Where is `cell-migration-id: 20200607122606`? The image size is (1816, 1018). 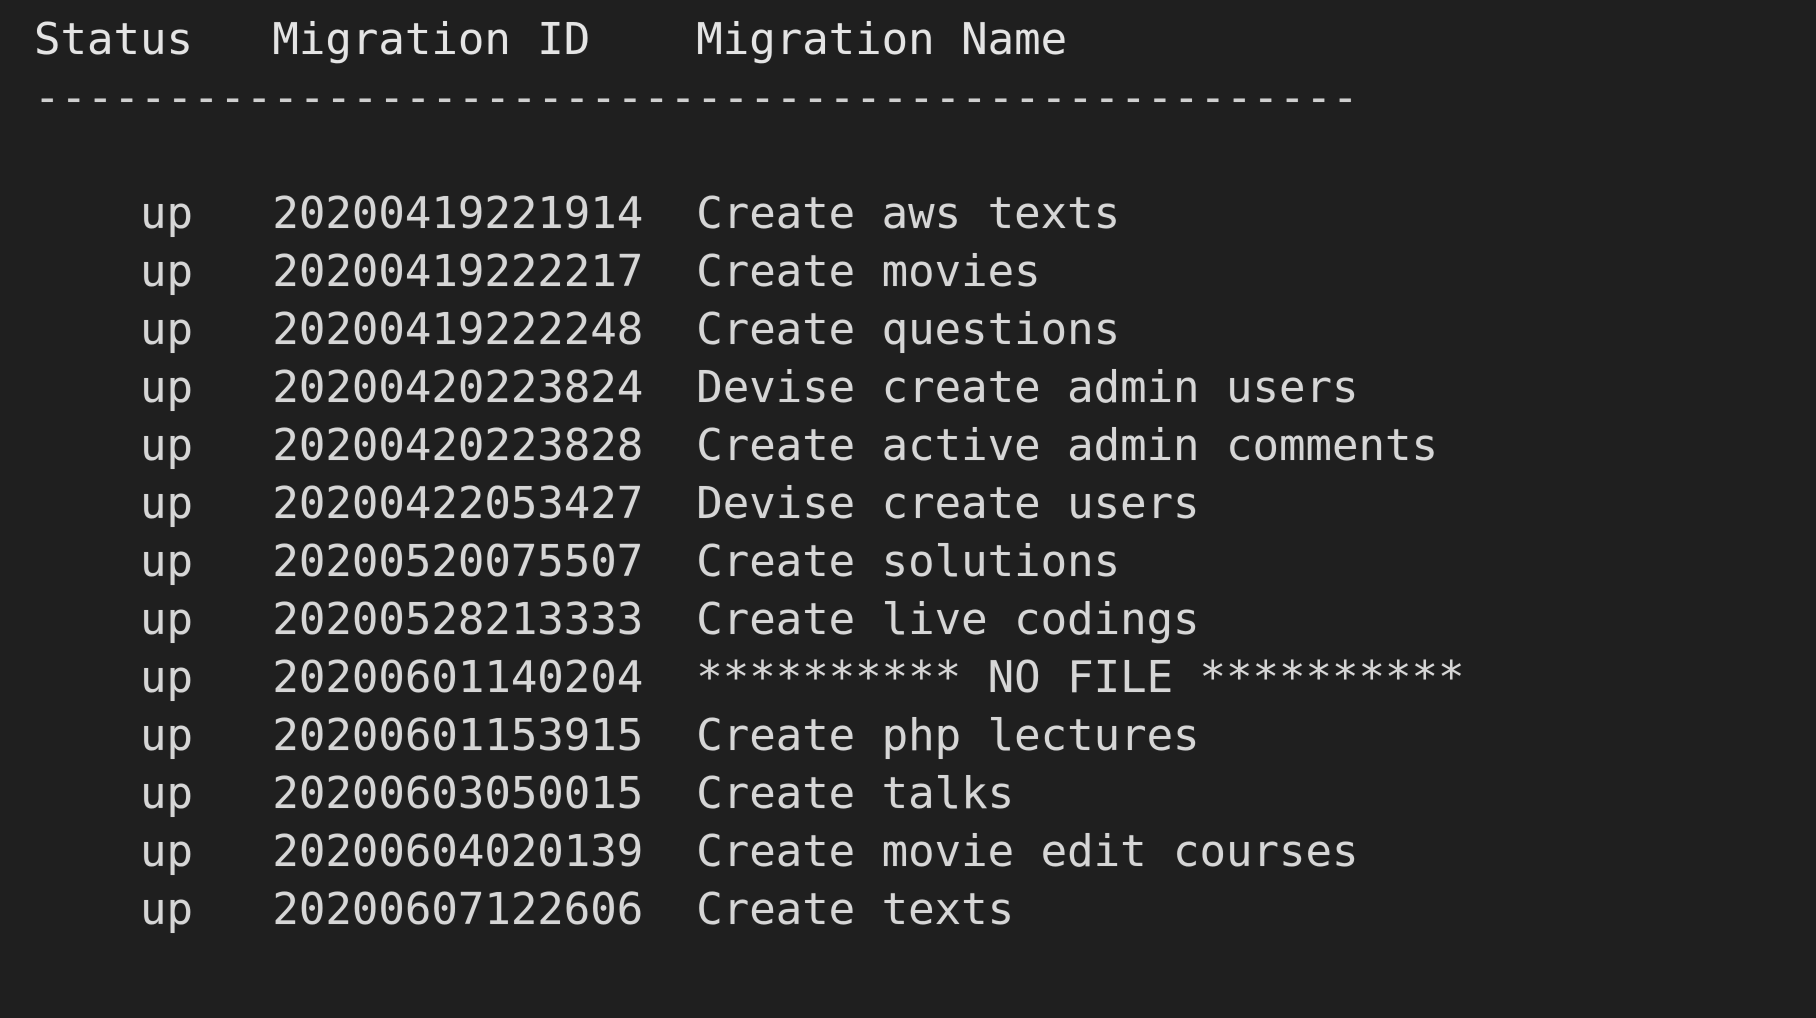
cell-migration-id: 20200607122606 is located at coordinates (458, 909).